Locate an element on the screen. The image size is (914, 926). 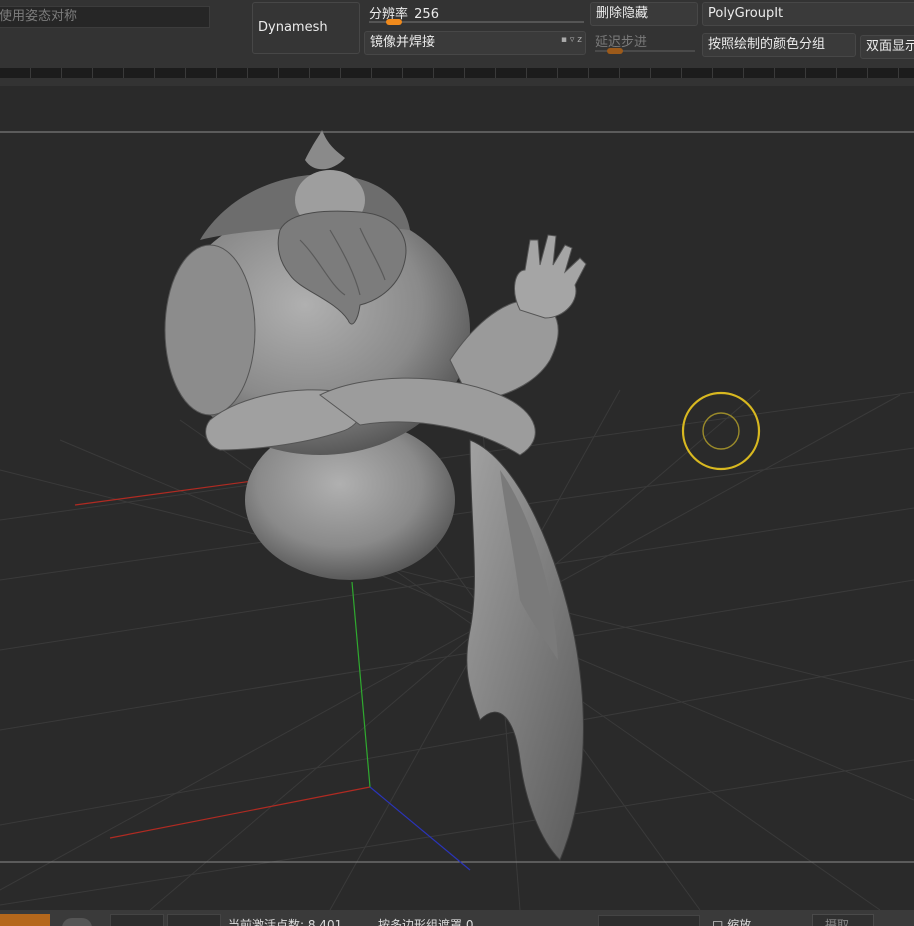
right-status-label: 摄取 is located at coordinates (837, 922).